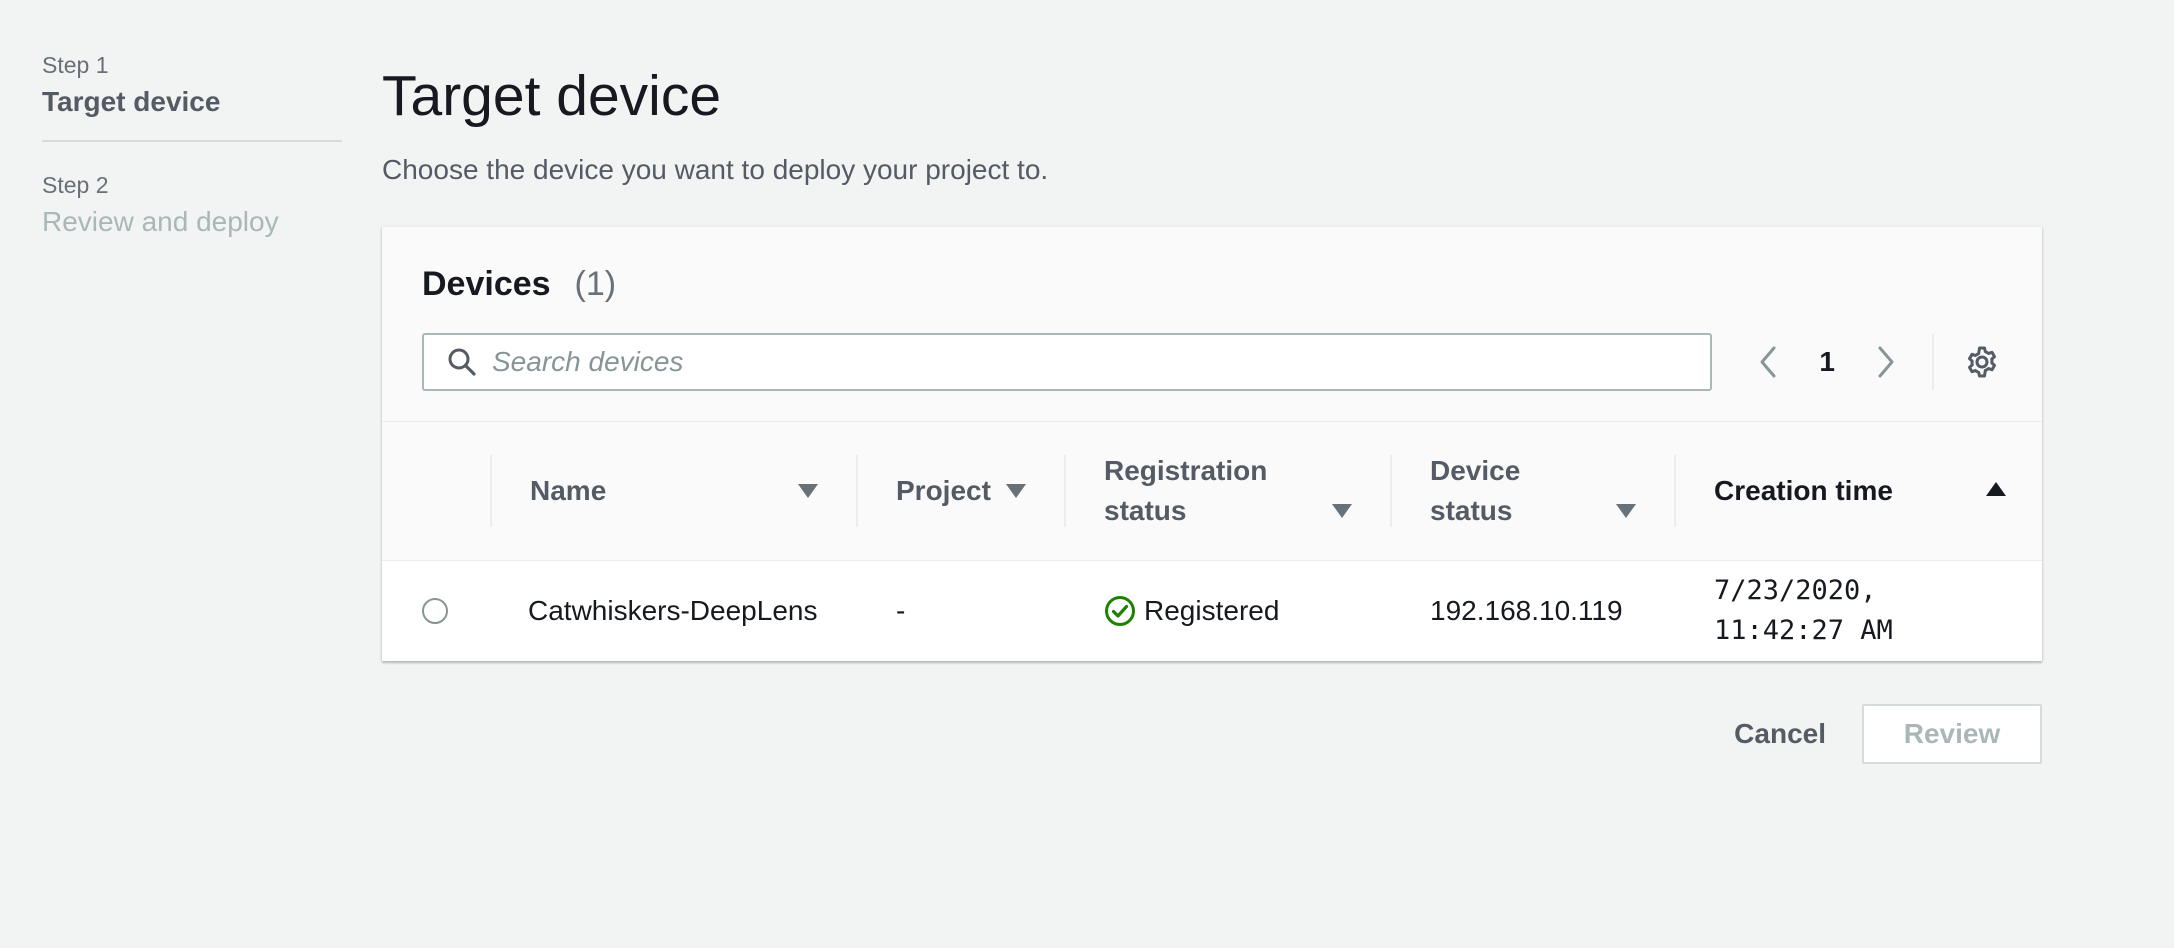 The height and width of the screenshot is (948, 2174). Describe the element at coordinates (131, 101) in the screenshot. I see `step-1-title: Target device` at that location.